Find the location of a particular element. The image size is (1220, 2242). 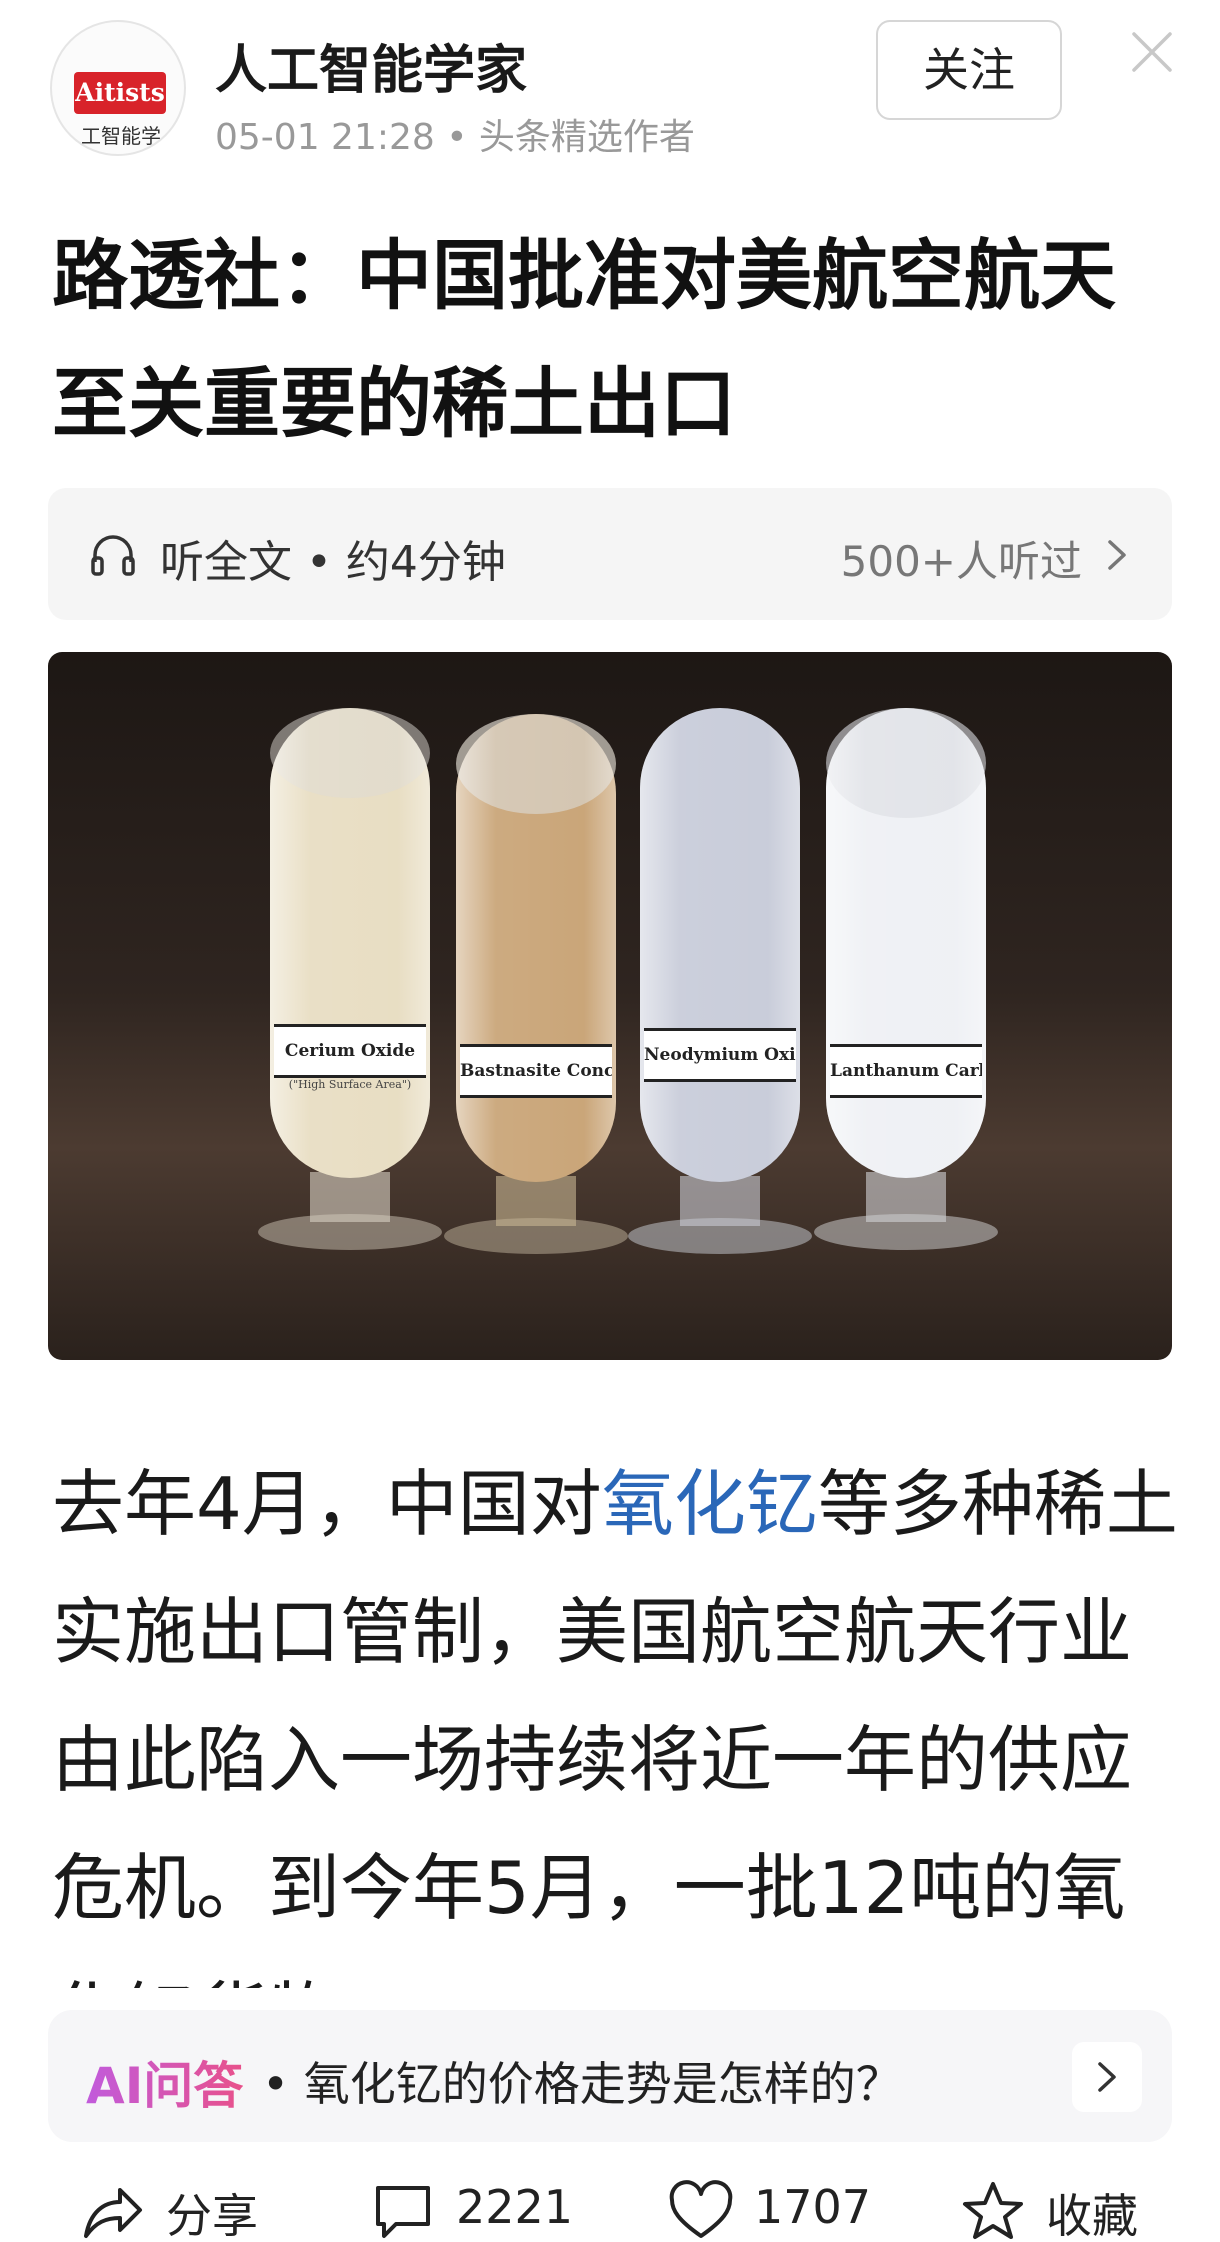

follow-button: 关注 is located at coordinates (969, 70).